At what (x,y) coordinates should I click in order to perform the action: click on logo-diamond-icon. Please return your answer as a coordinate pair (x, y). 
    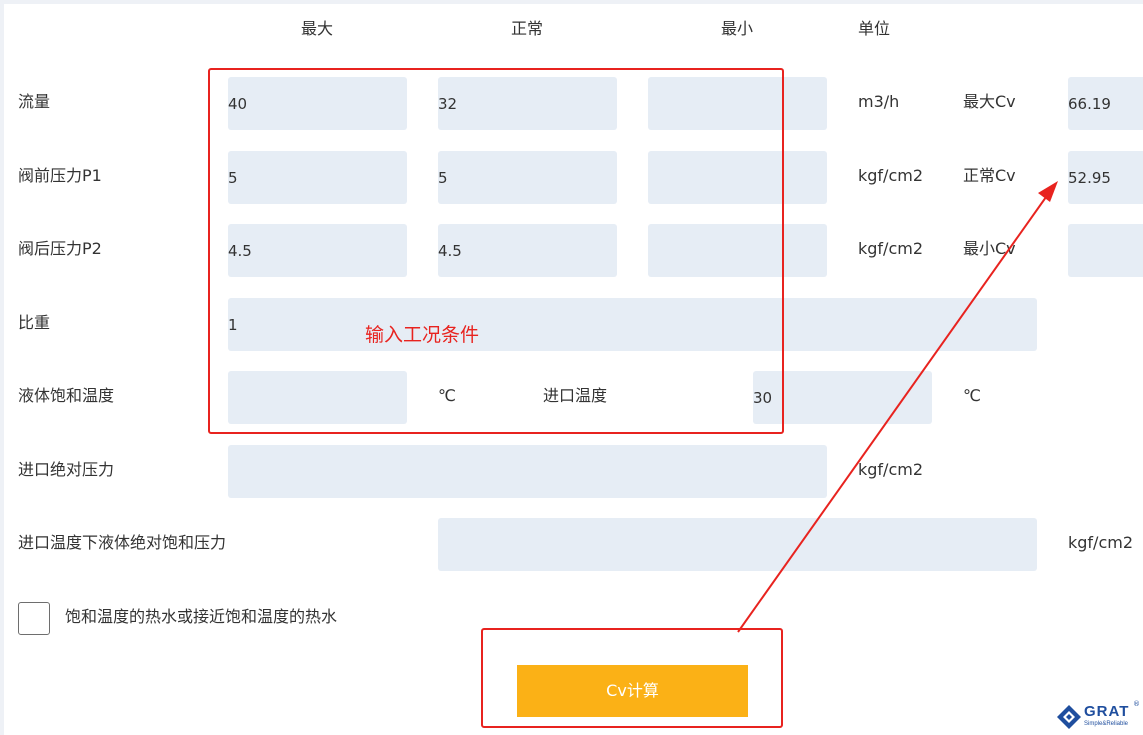
    Looking at the image, I should click on (1069, 717).